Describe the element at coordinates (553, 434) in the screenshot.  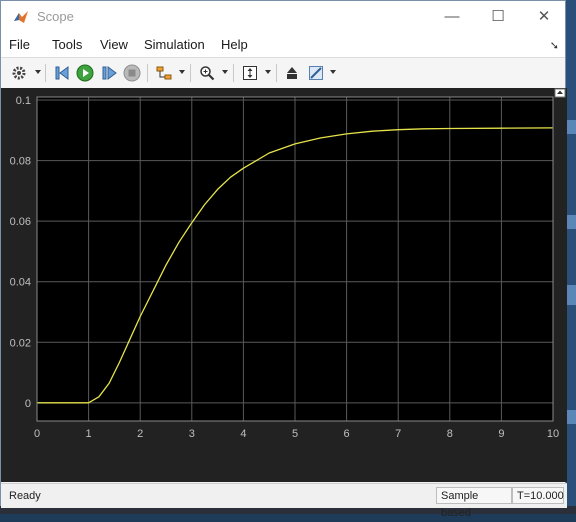
I see `x-tick-label: 10` at that location.